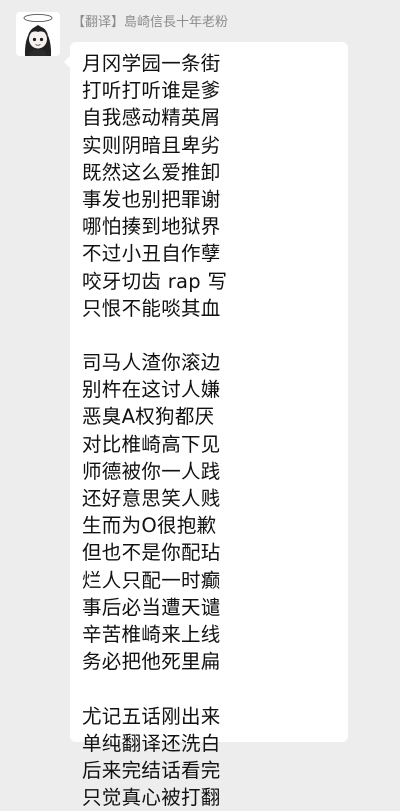 The image size is (400, 811). What do you see at coordinates (151, 743) in the screenshot?
I see `message-line: 单纯翻译还洗白` at bounding box center [151, 743].